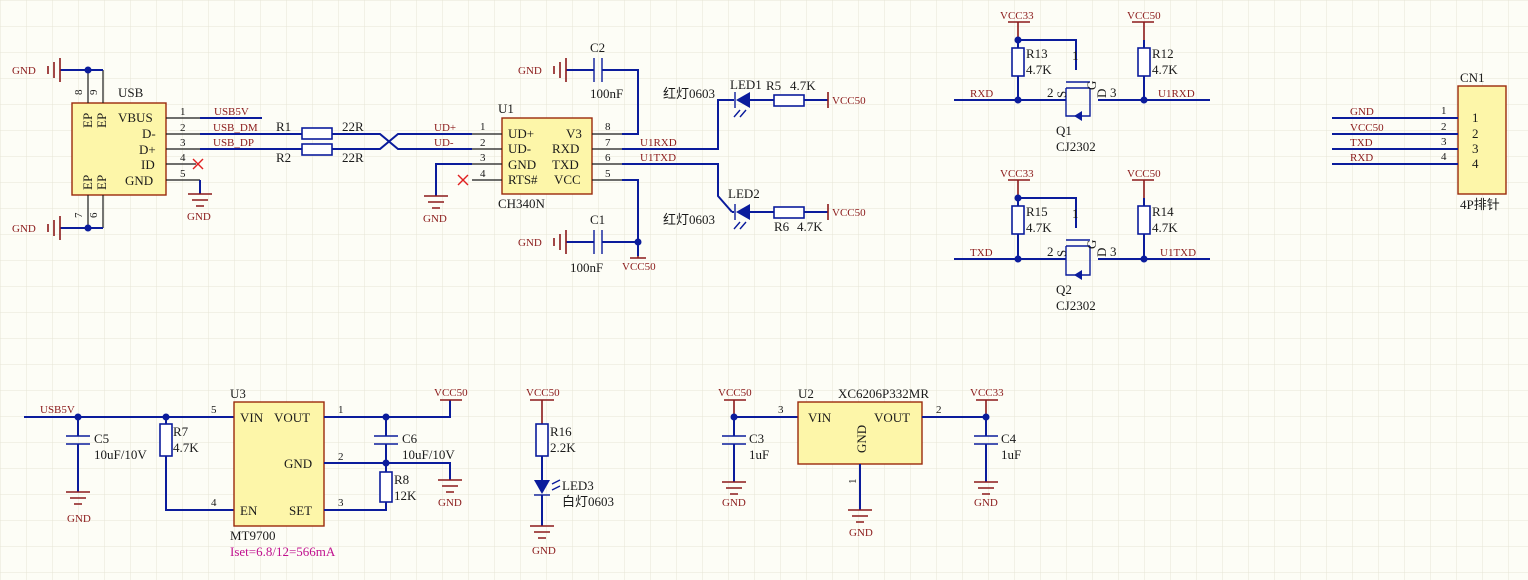 This screenshot has width=1528, height=580. What do you see at coordinates (451, 394) in the screenshot?
I see `u3-vcc50-symbol: VCC50` at bounding box center [451, 394].